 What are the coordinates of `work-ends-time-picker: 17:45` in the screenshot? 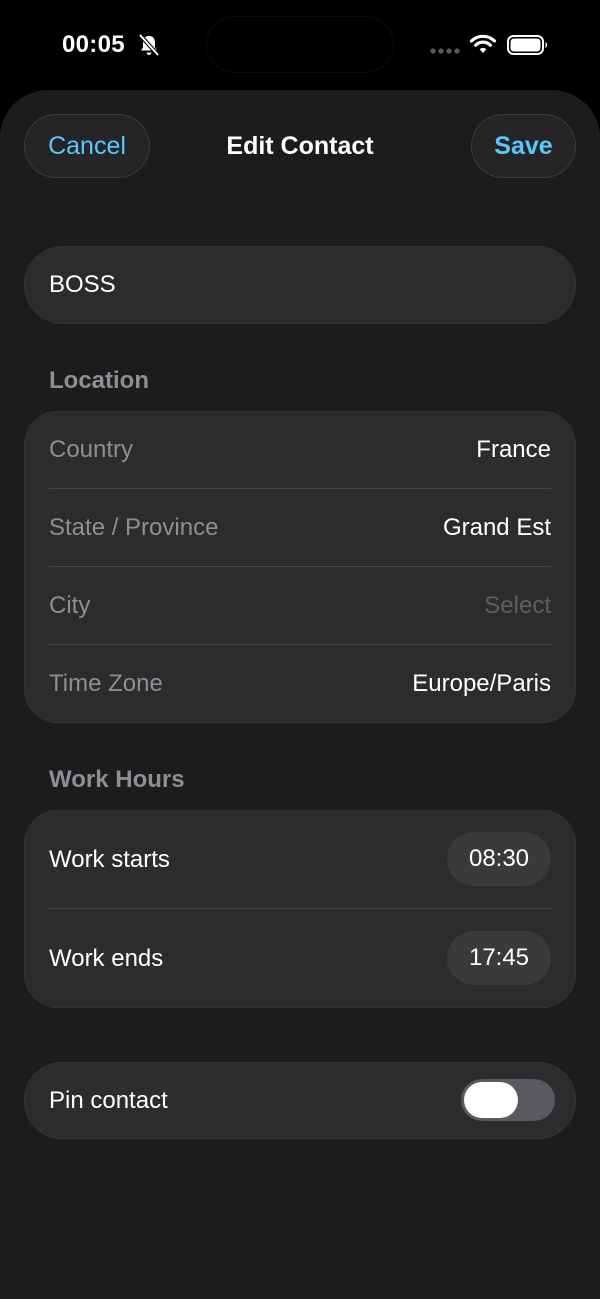 It's located at (499, 958).